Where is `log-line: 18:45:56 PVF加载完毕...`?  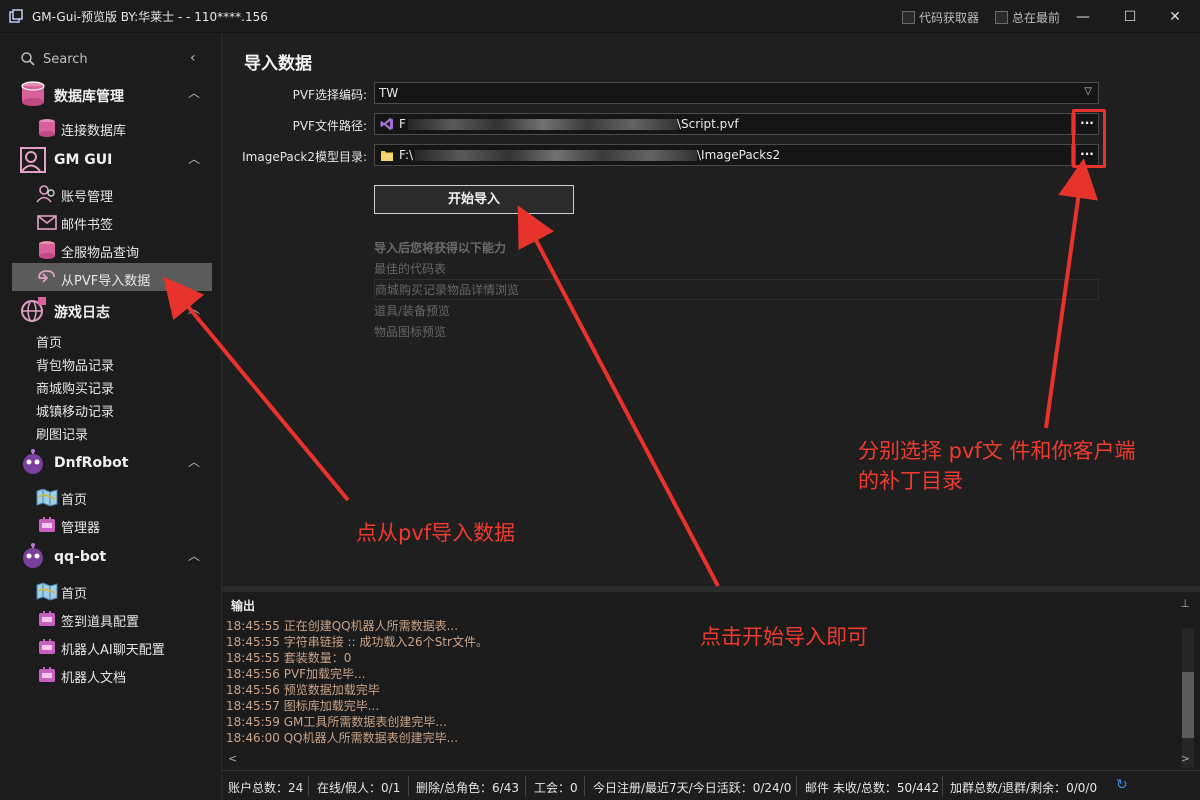 log-line: 18:45:56 PVF加载完毕... is located at coordinates (296, 674).